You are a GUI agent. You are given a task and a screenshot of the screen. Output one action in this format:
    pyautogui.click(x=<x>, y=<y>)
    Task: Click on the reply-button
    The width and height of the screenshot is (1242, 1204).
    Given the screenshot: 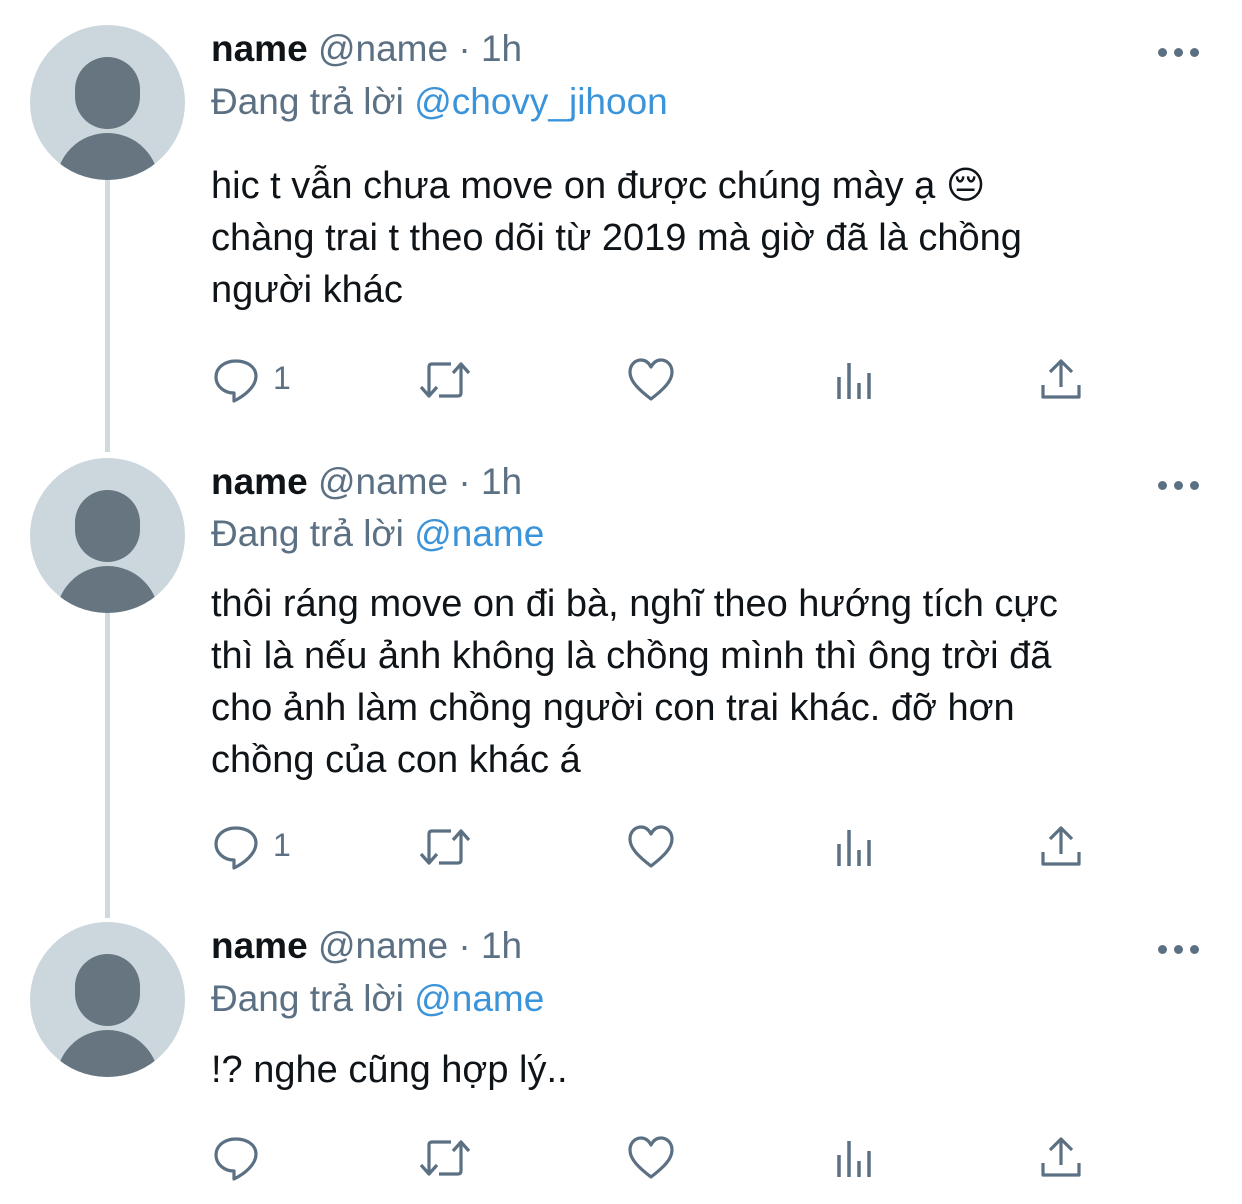 What is the action you would take?
    pyautogui.click(x=256, y=1158)
    